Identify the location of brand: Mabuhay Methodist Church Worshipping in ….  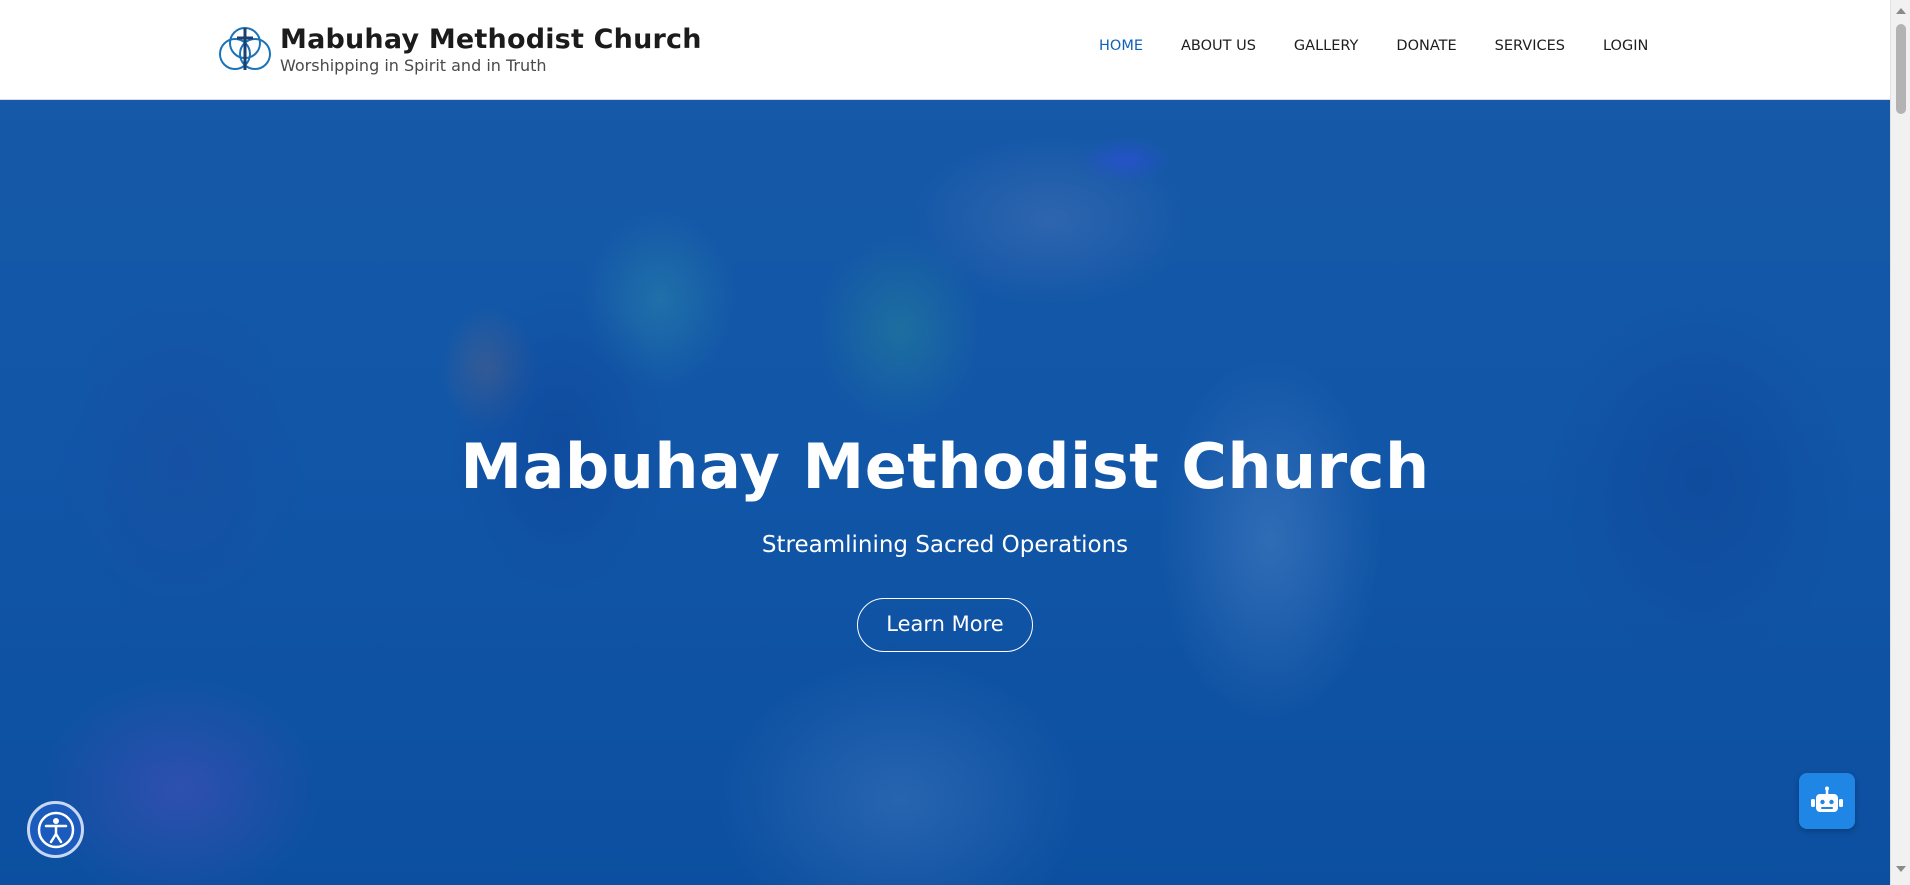
(460, 50).